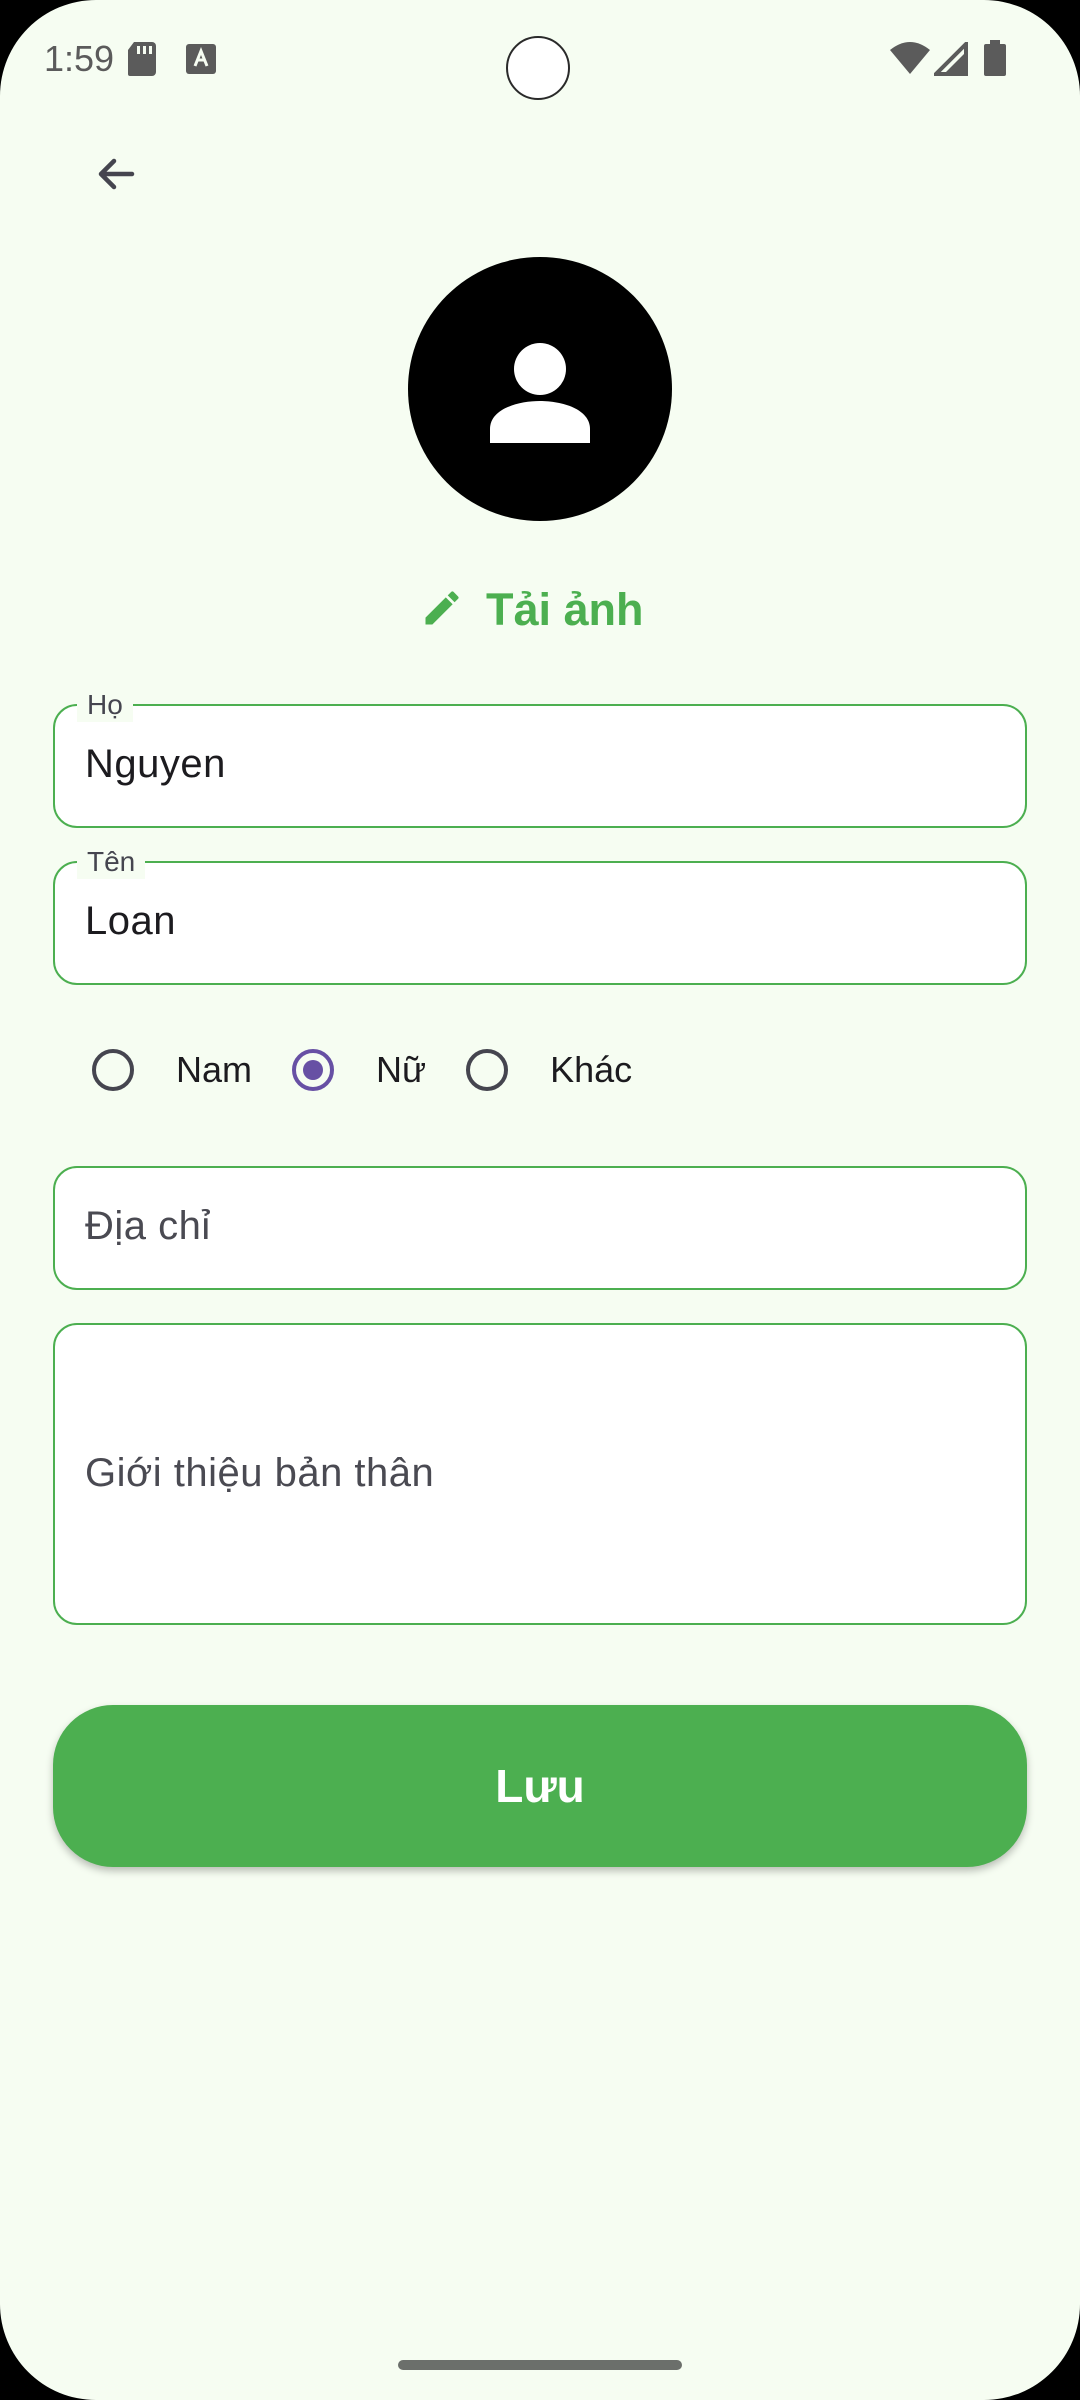 The height and width of the screenshot is (2400, 1080). Describe the element at coordinates (442, 610) in the screenshot. I see `pencil-icon` at that location.